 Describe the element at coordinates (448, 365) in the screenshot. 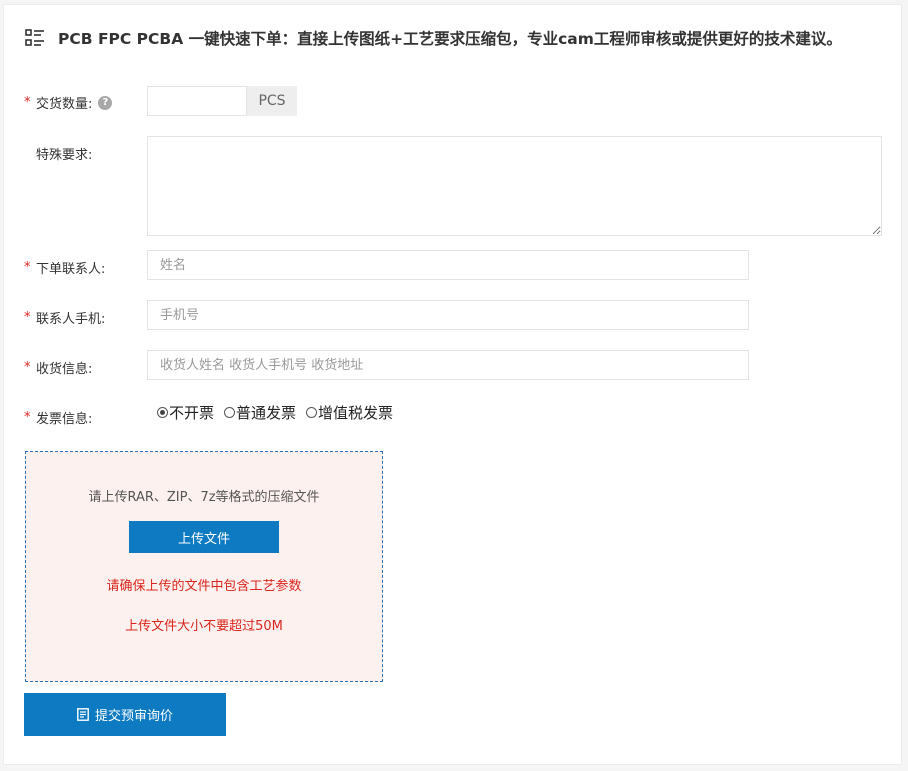

I see `shipping-input` at that location.